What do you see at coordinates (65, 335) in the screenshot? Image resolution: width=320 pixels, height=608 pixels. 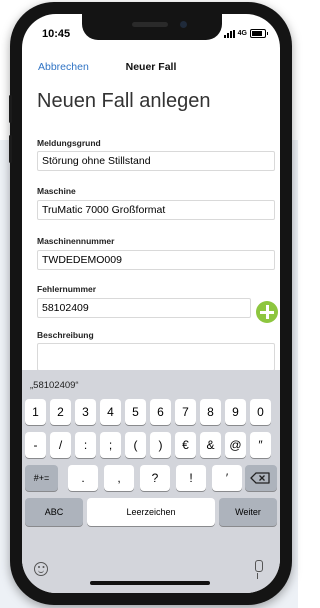 I see `description-label: Beschreibung` at bounding box center [65, 335].